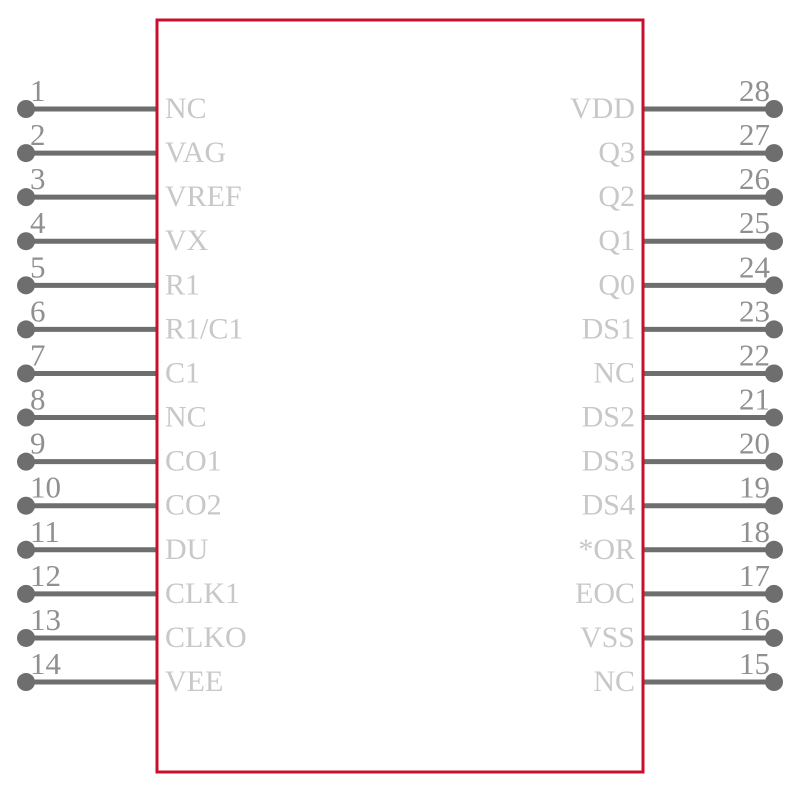  Describe the element at coordinates (755, 266) in the screenshot. I see `pin-number: 24` at that location.